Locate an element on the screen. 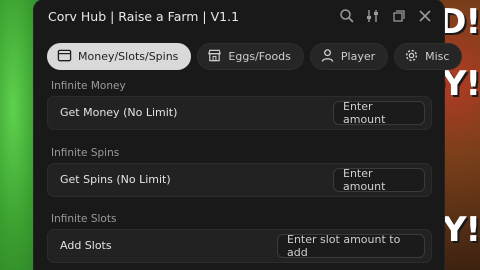 This screenshot has height=270, width=480. tab-misc: Misc is located at coordinates (428, 56).